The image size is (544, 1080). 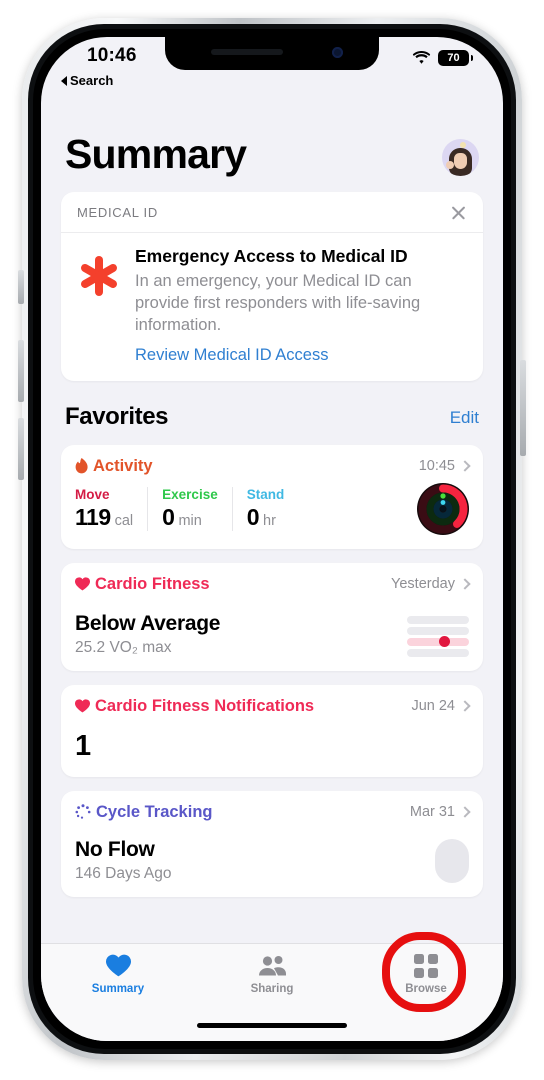 I want to click on tab-sharing-label: Sharing, so click(x=272, y=989).